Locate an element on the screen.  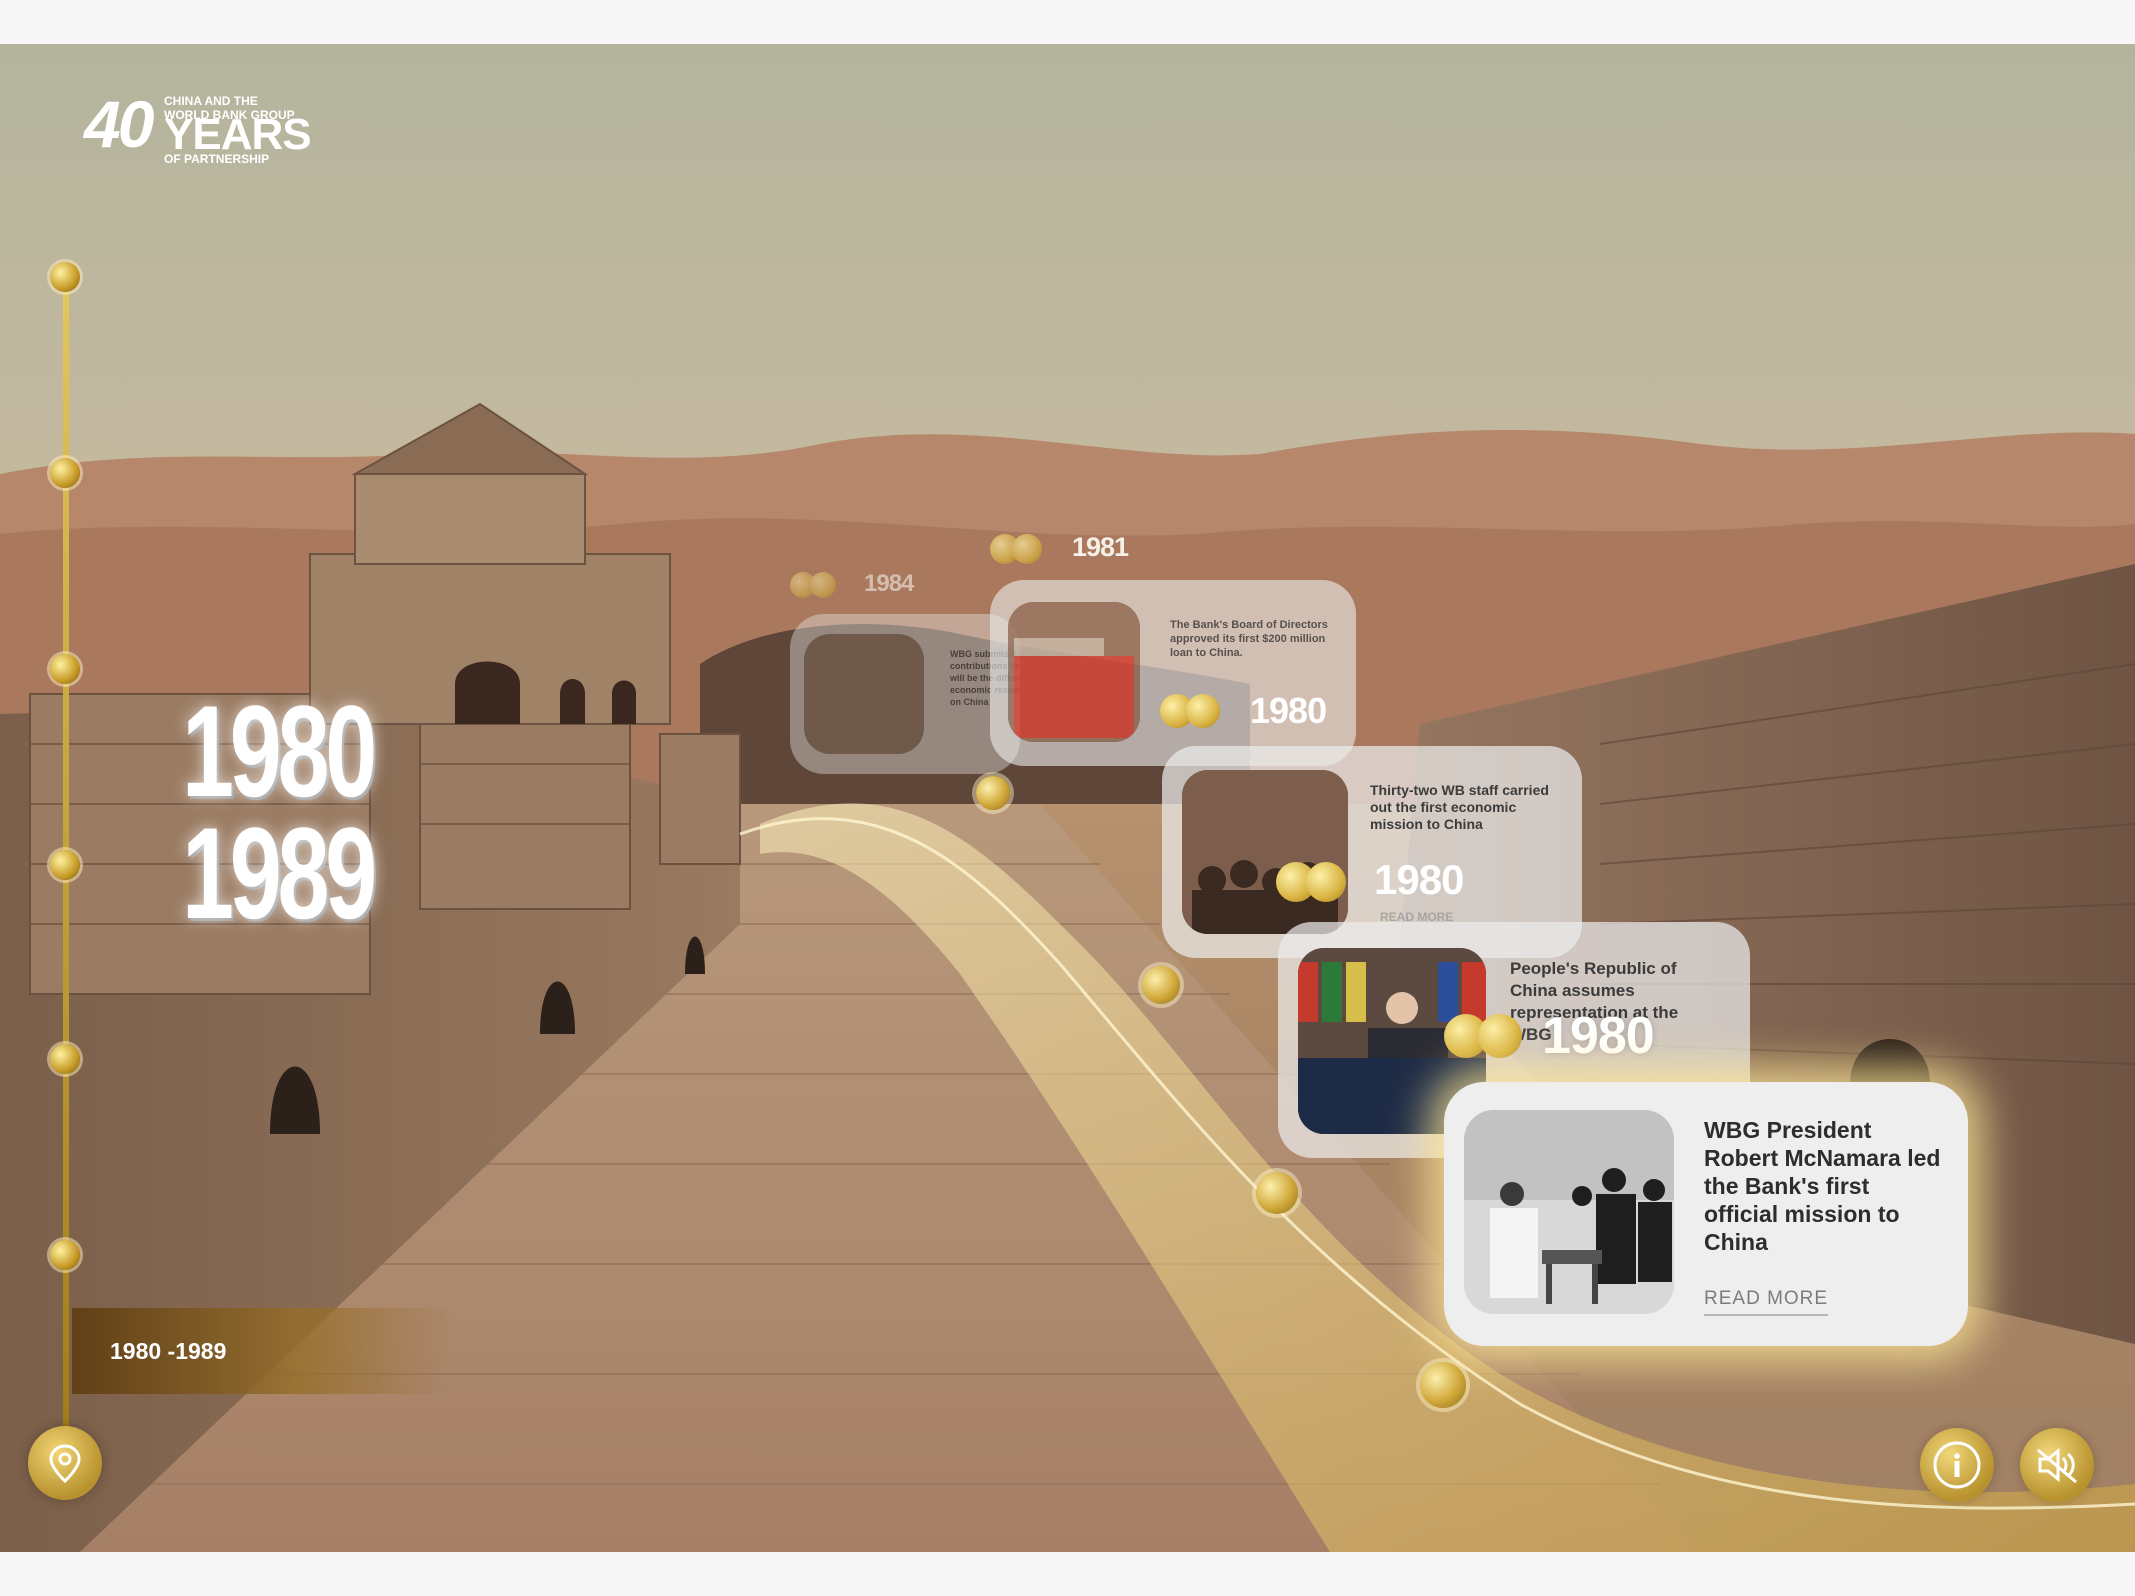
year-marker-economic-mission is located at coordinates (1315, 882).